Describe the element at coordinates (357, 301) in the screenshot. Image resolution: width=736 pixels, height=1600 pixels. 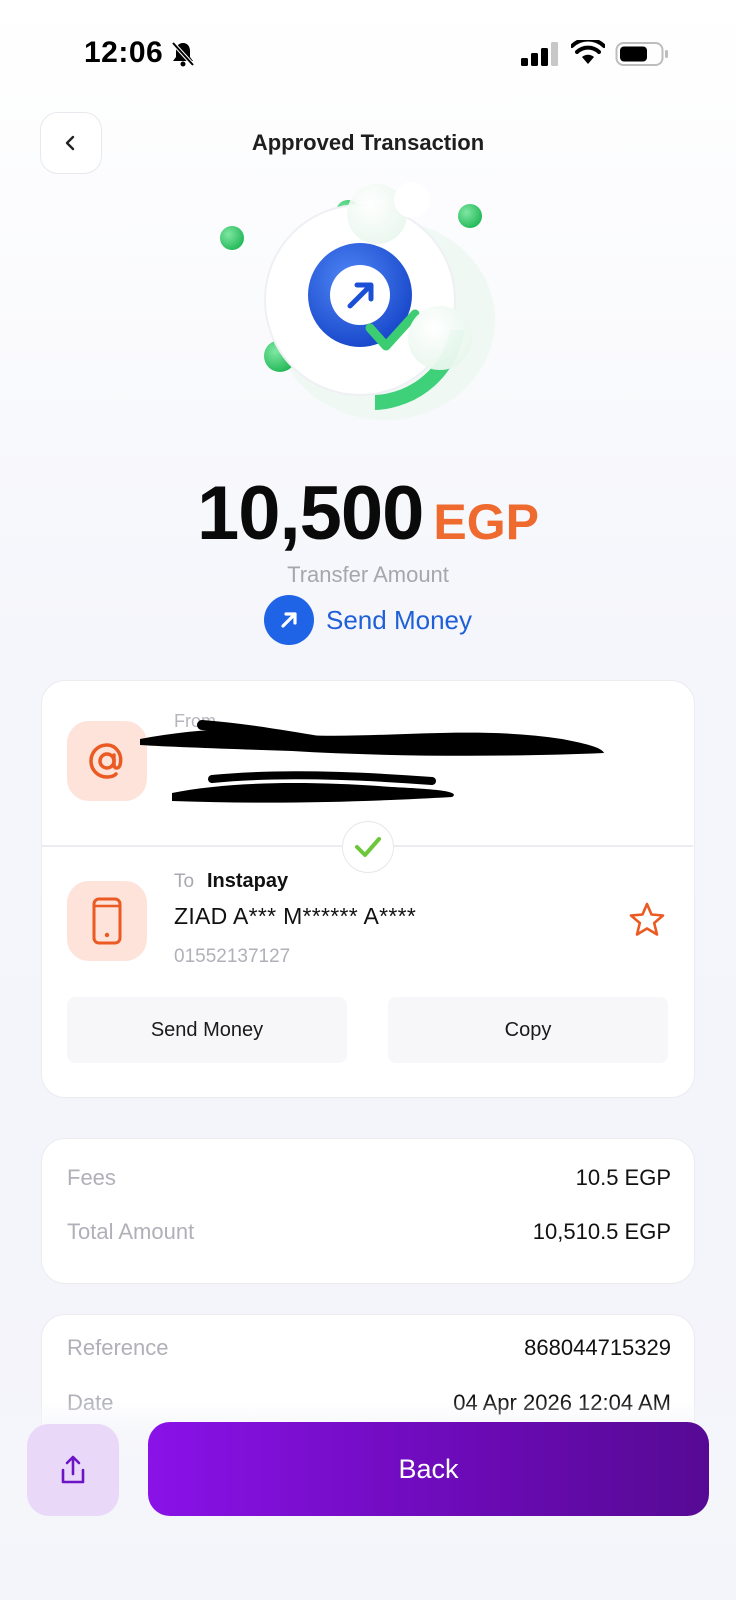
I see `send-success-illustration` at that location.